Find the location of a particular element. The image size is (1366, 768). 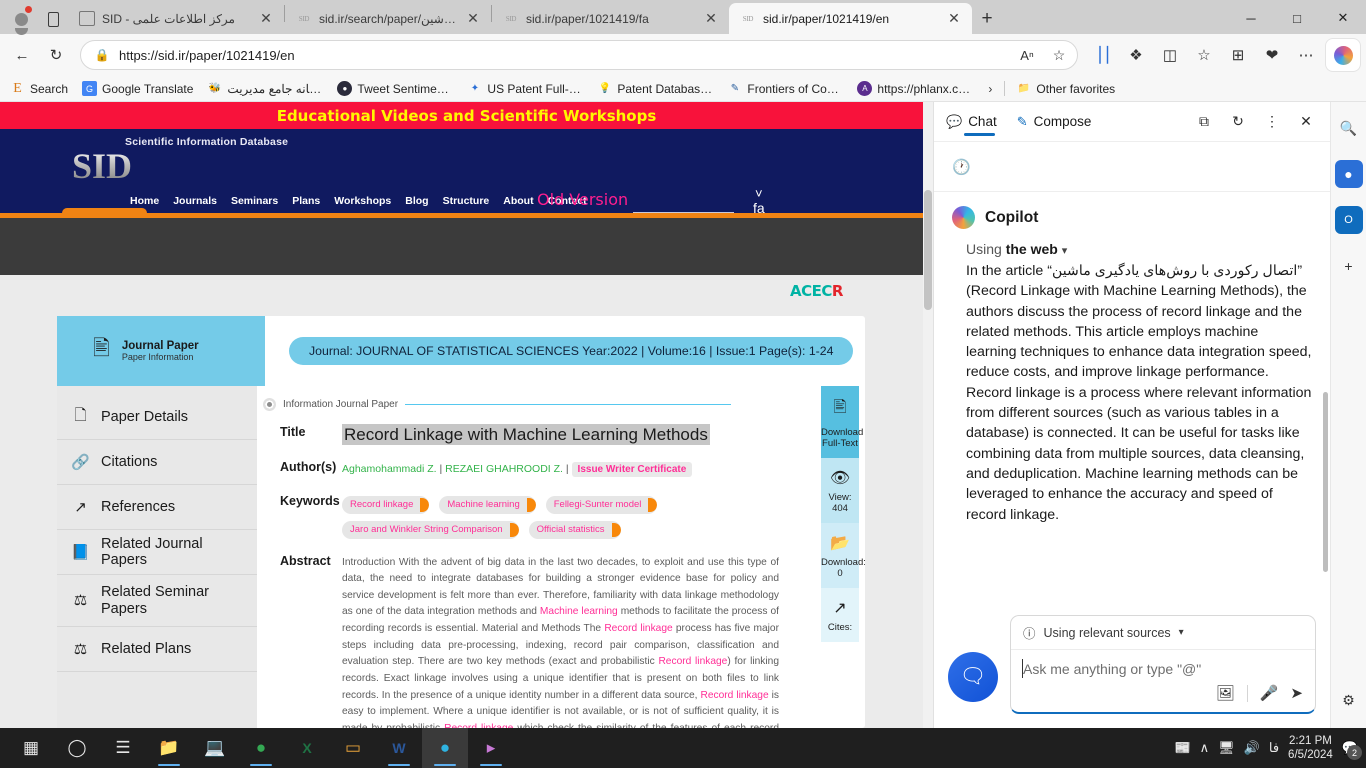

bookmarks-overflow-icon: › is located at coordinates (990, 89).